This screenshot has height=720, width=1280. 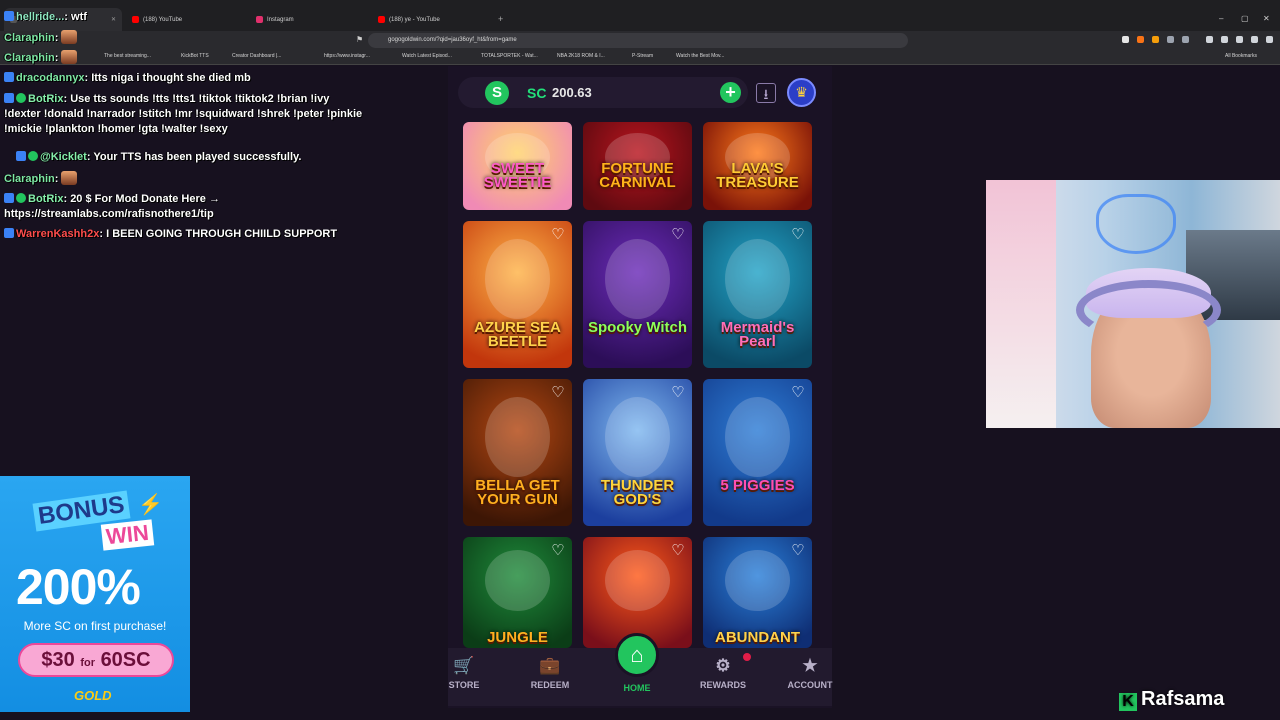 I want to click on deal-for: for, so click(x=87, y=663).